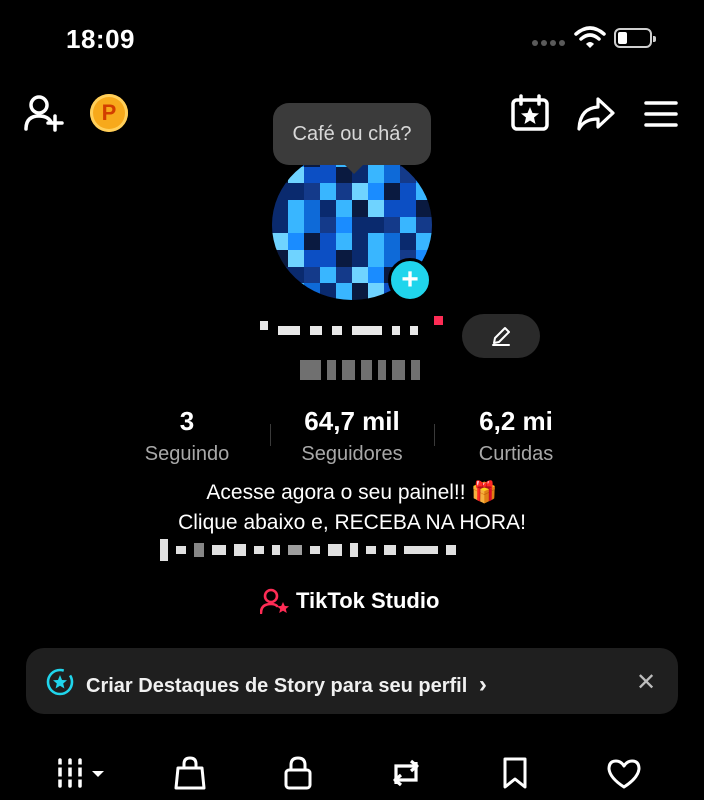 The height and width of the screenshot is (800, 704). What do you see at coordinates (646, 682) in the screenshot?
I see `close-icon: ✕` at bounding box center [646, 682].